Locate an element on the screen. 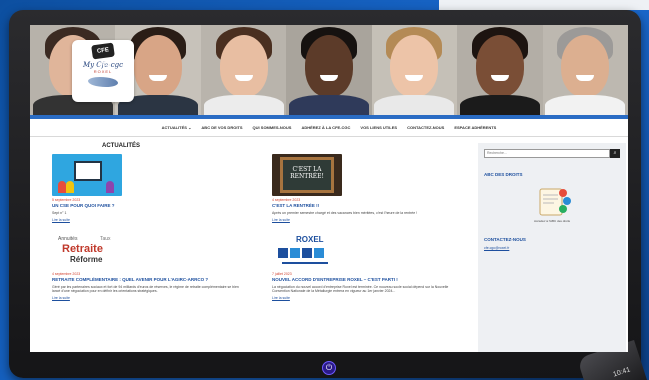  plane-icon is located at coordinates (103, 82).